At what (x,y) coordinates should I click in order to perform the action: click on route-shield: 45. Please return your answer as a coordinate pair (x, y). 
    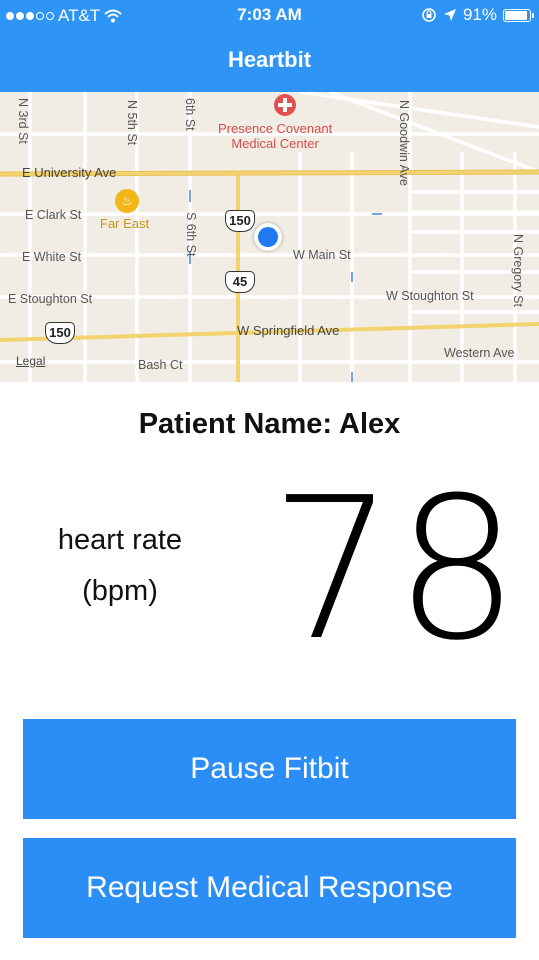
    Looking at the image, I should click on (240, 282).